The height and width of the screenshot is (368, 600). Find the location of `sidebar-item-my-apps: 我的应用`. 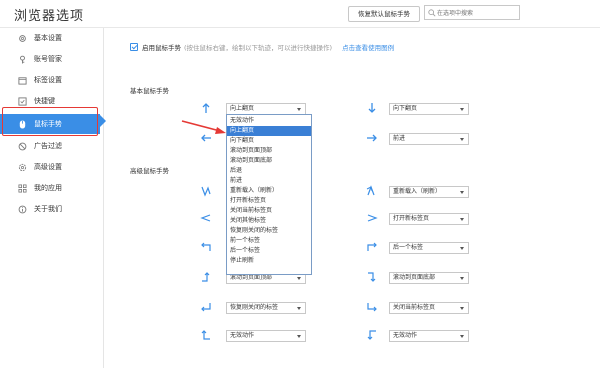

sidebar-item-my-apps: 我的应用 is located at coordinates (52, 188).